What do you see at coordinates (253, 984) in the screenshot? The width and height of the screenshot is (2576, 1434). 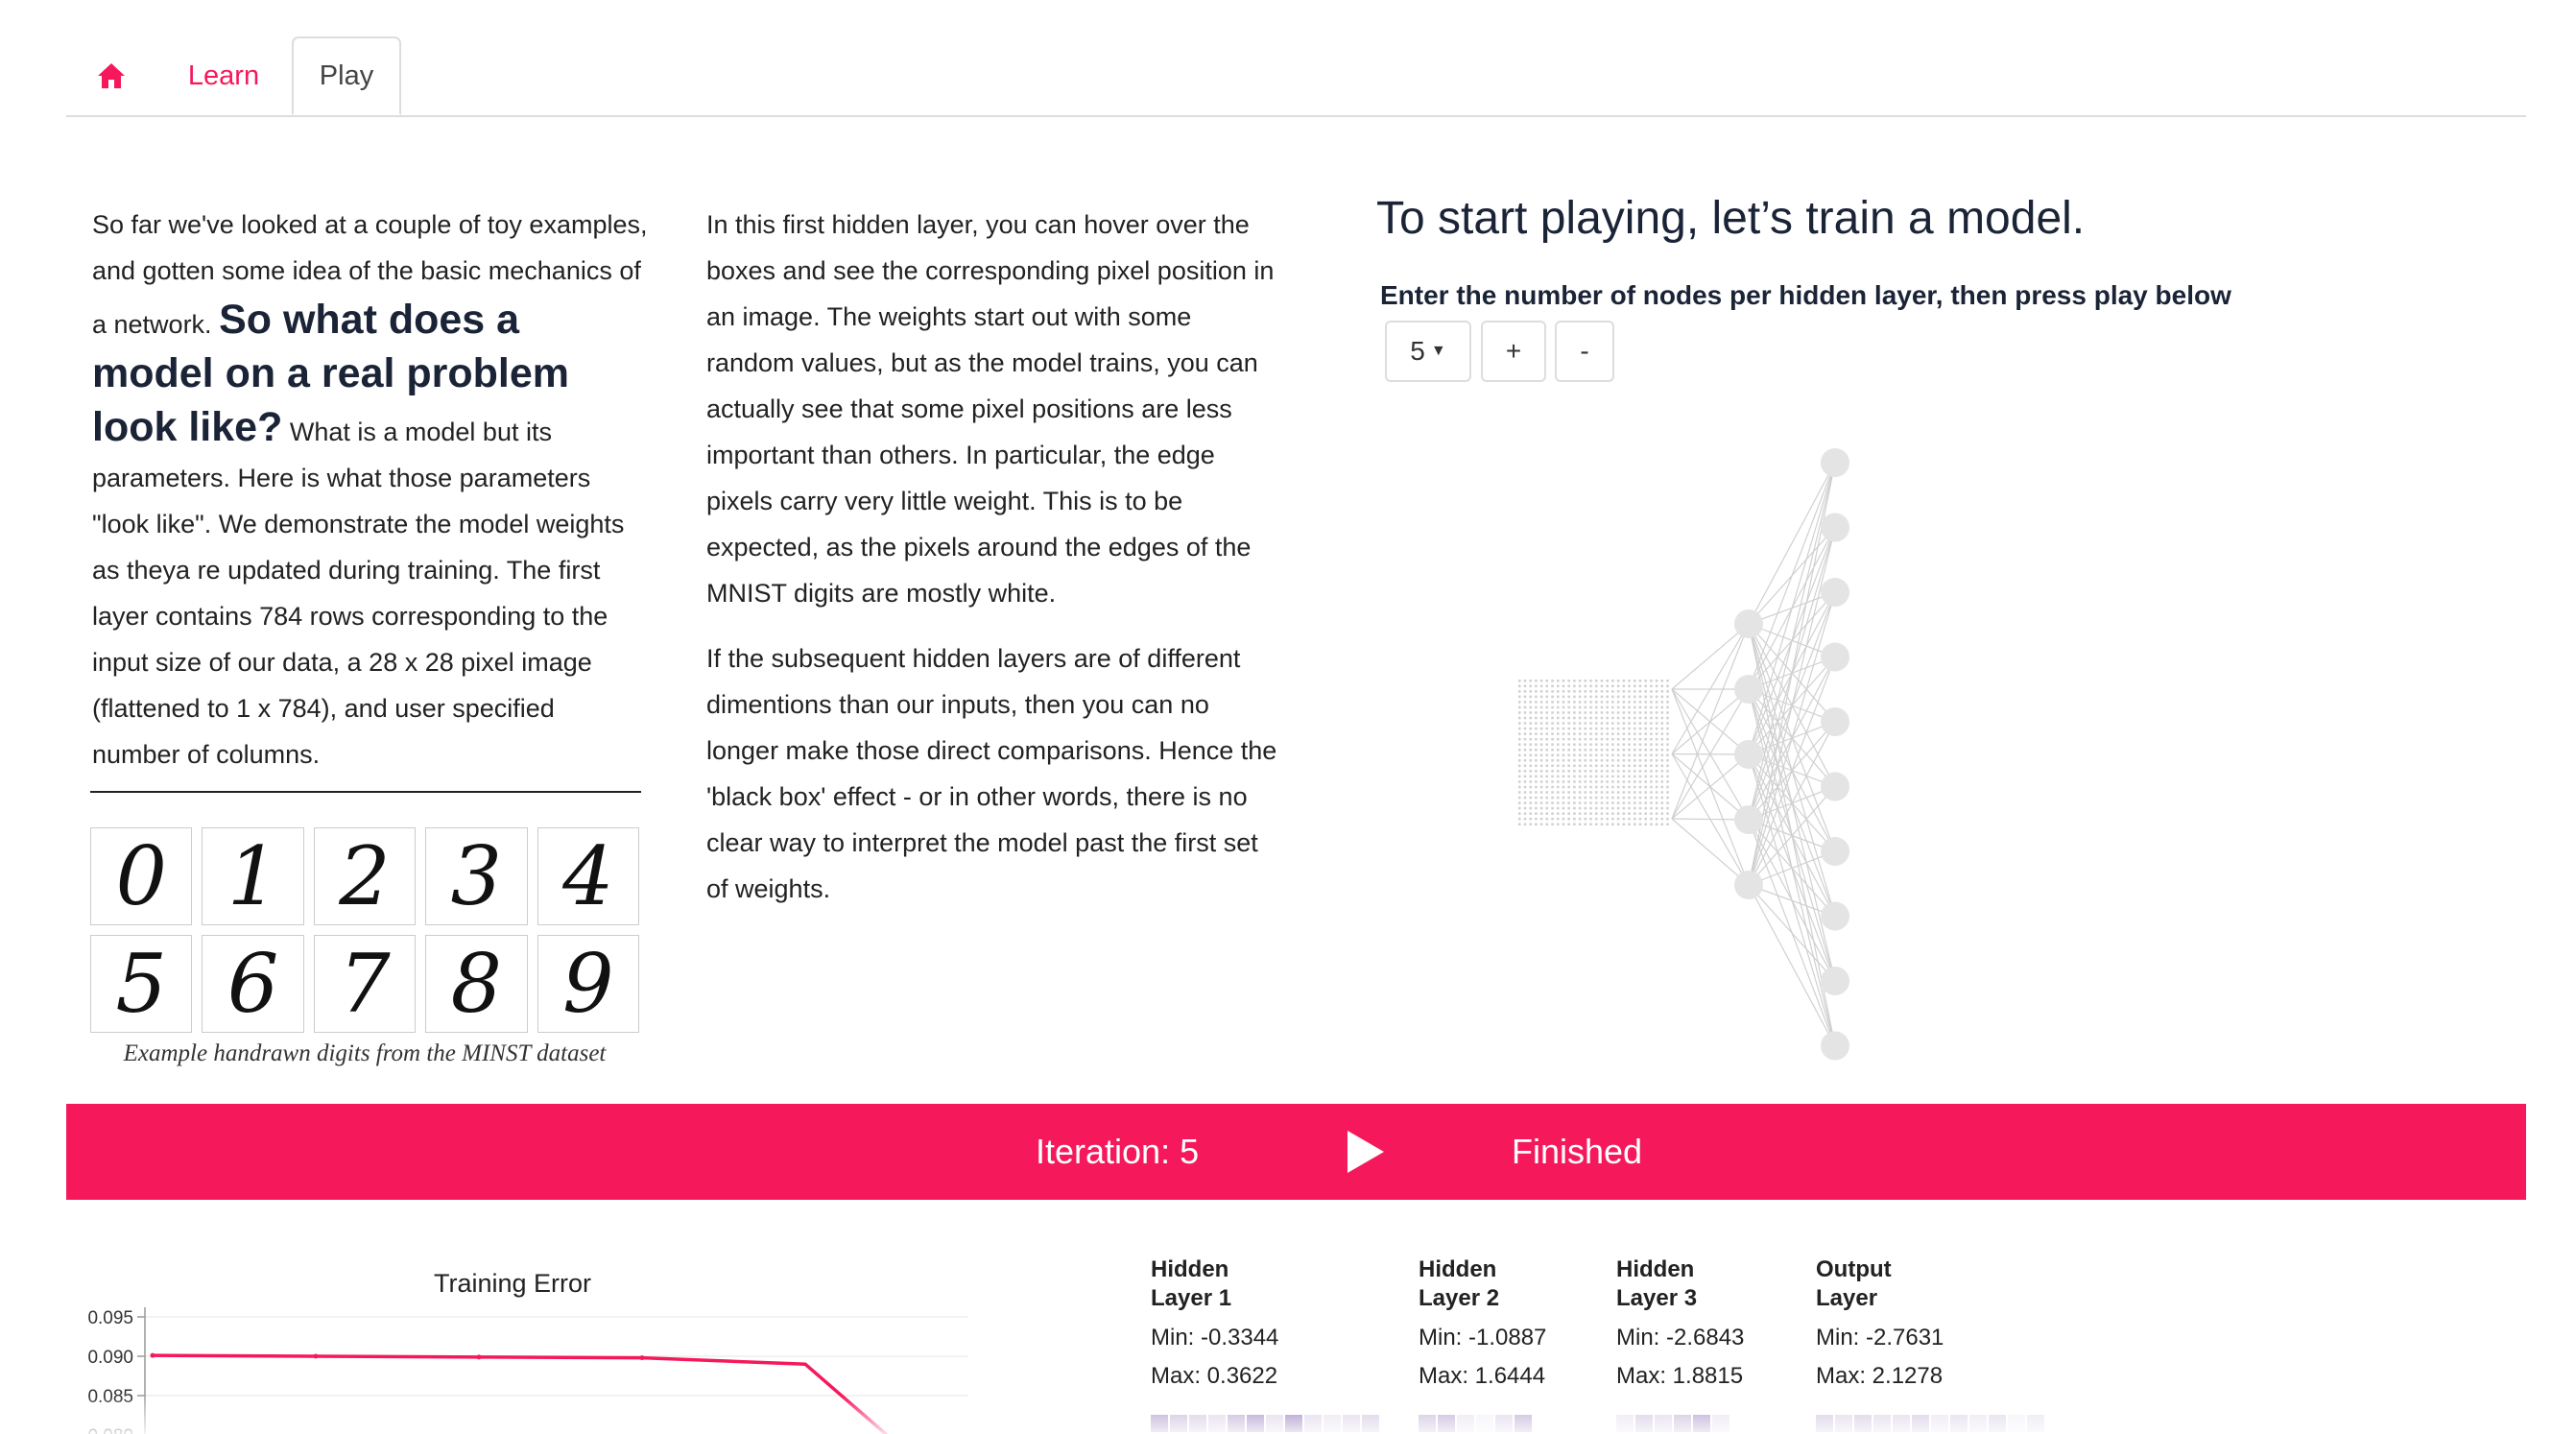 I see `digit-sample: 6` at bounding box center [253, 984].